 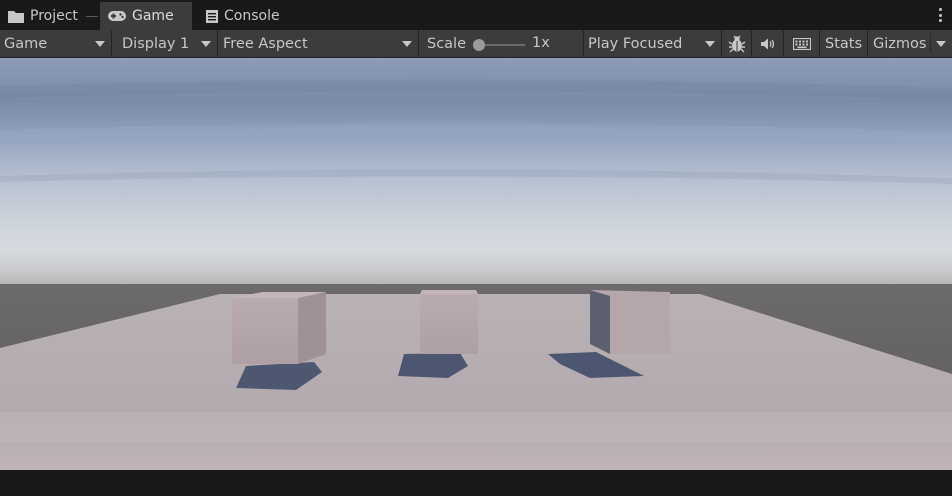 I want to click on play-mode-dropdown: Play Focused, so click(x=653, y=43).